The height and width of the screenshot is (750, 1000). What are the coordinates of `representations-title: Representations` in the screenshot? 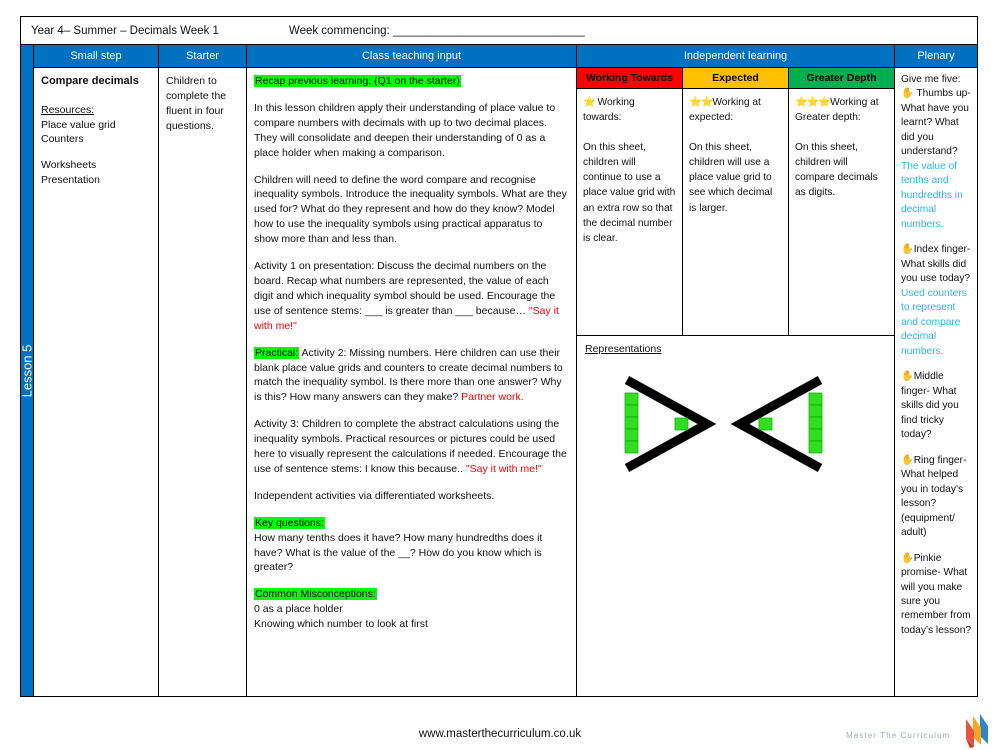 It's located at (623, 349).